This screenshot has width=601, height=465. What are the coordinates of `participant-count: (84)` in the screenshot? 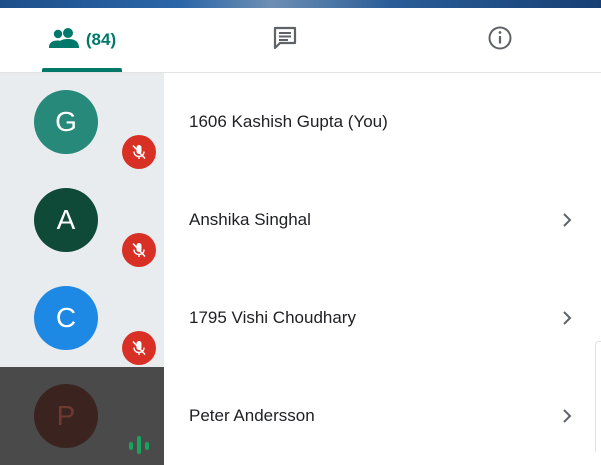 It's located at (101, 39).